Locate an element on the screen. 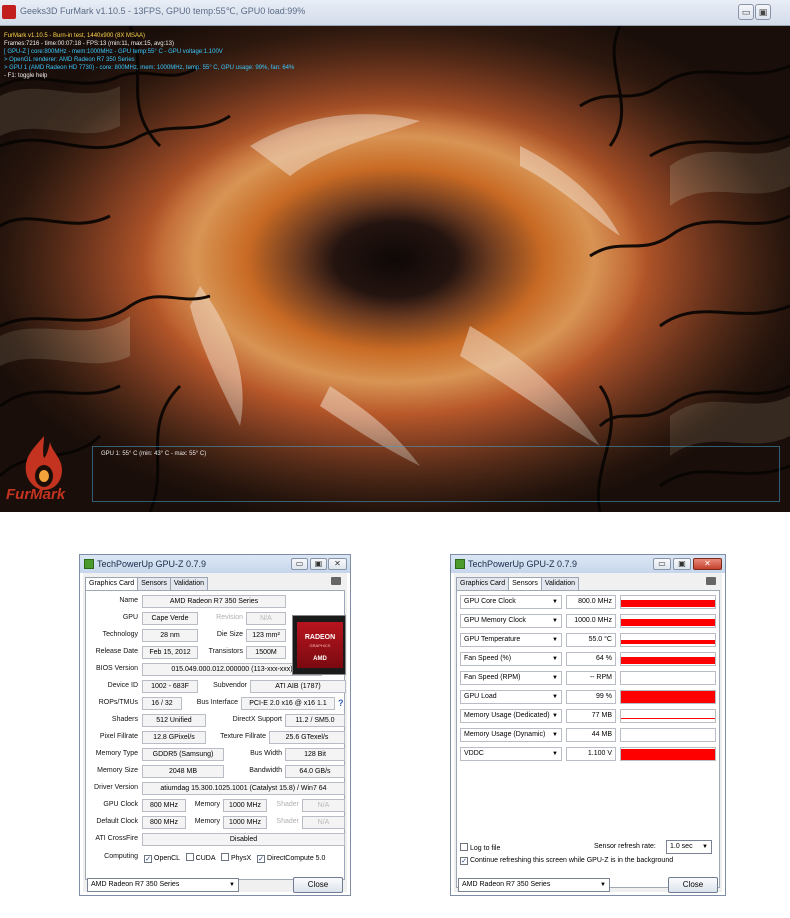  log-to-file-checkbox: Log to file is located at coordinates (480, 847).